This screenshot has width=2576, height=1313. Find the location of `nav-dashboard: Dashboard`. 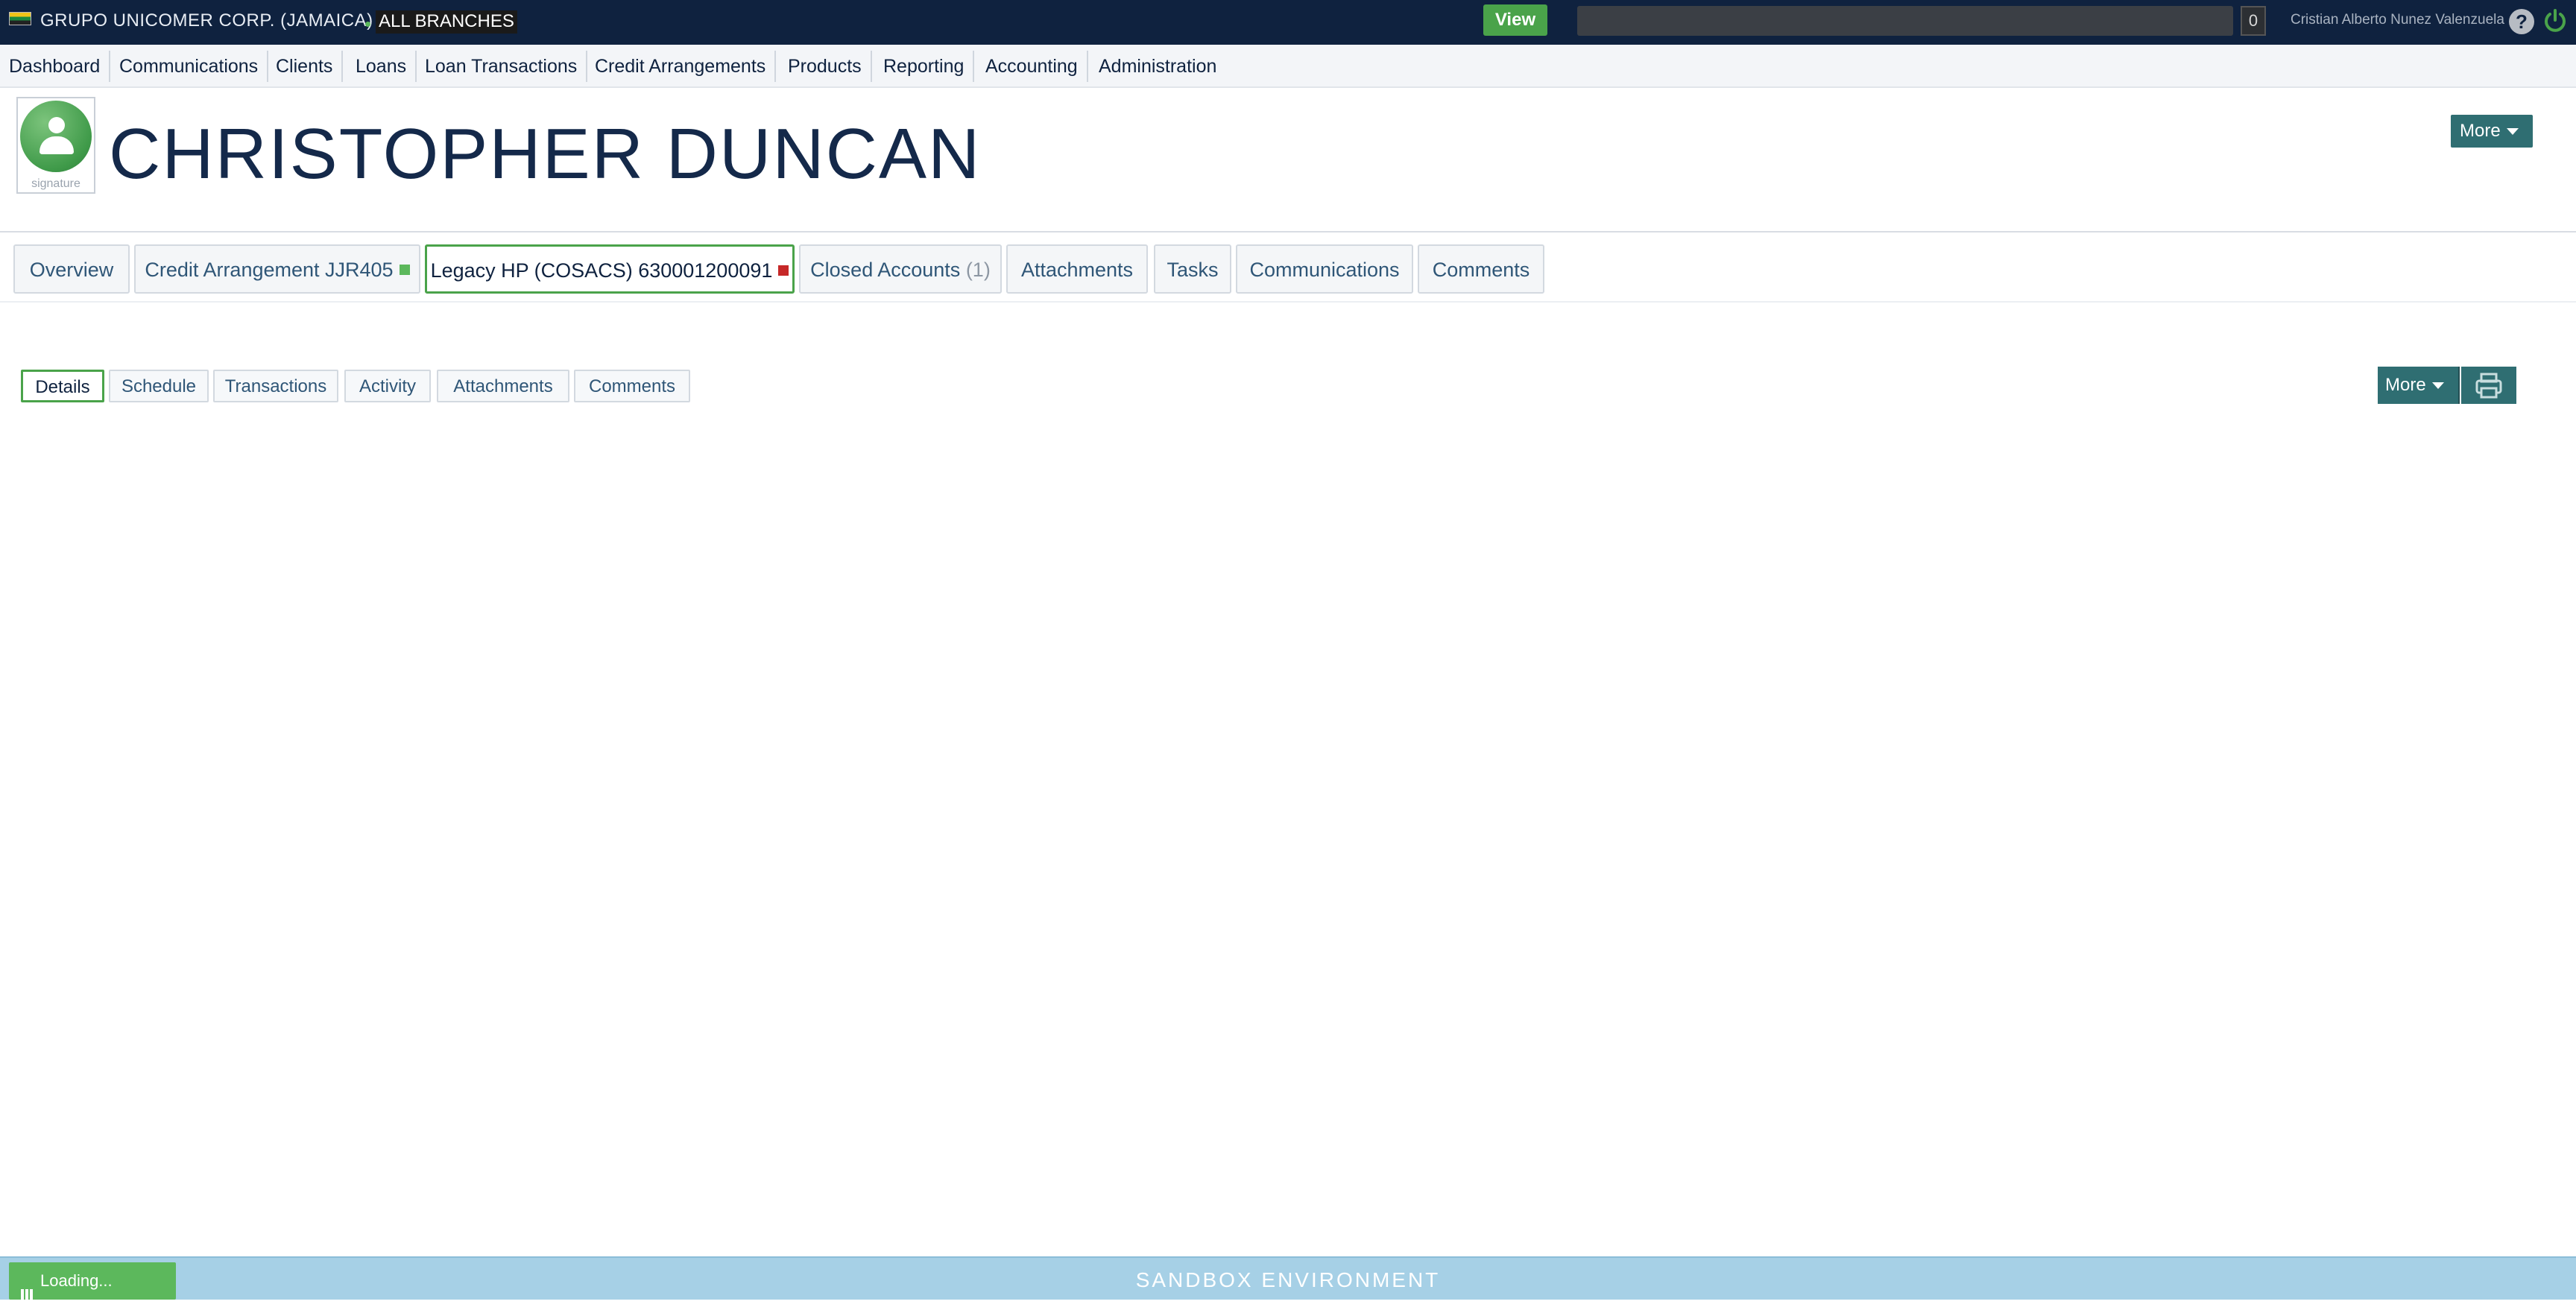

nav-dashboard: Dashboard is located at coordinates (56, 66).